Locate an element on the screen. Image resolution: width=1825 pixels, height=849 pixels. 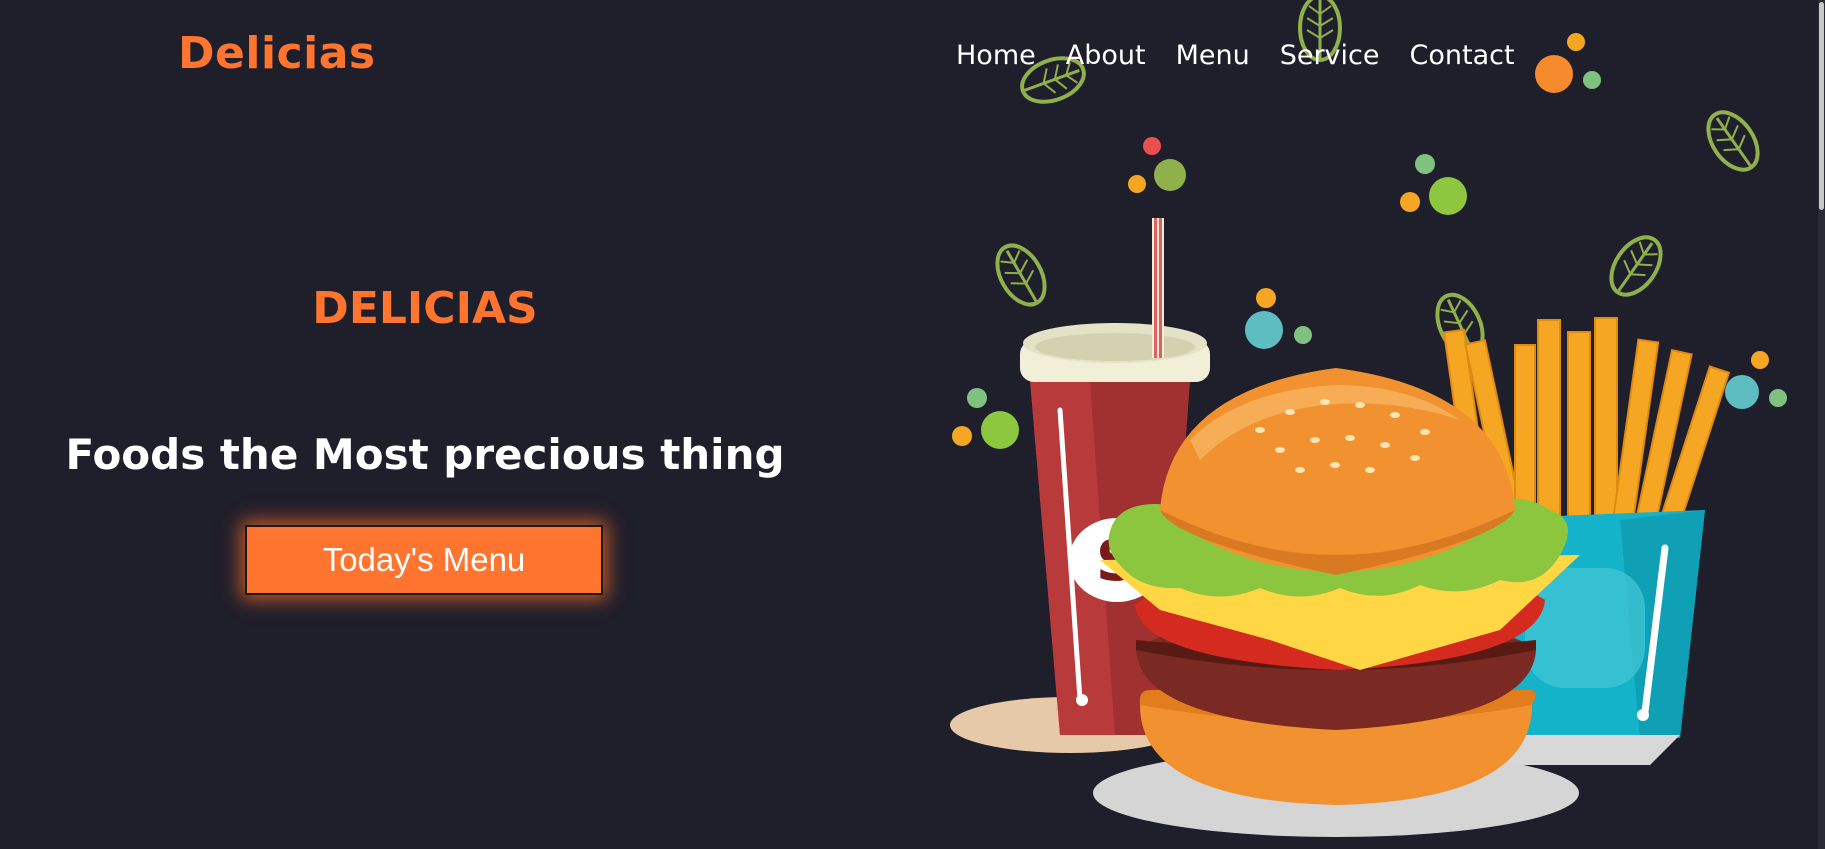
main-nav: Home About Menu Service Contact is located at coordinates (1235, 55).